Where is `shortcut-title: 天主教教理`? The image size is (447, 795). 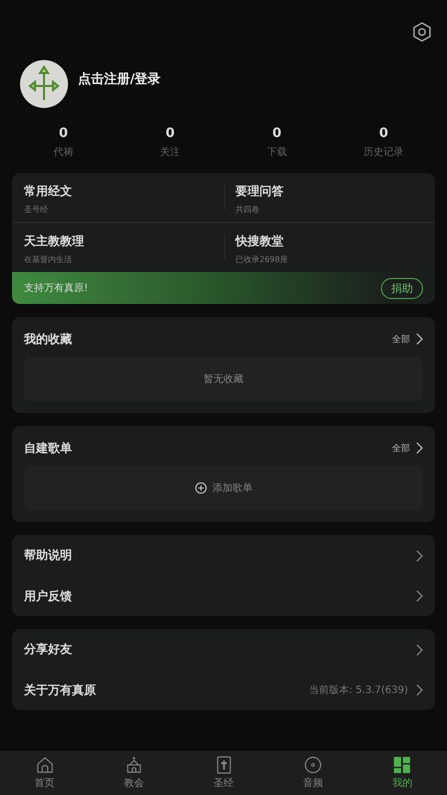 shortcut-title: 天主教教理 is located at coordinates (118, 241).